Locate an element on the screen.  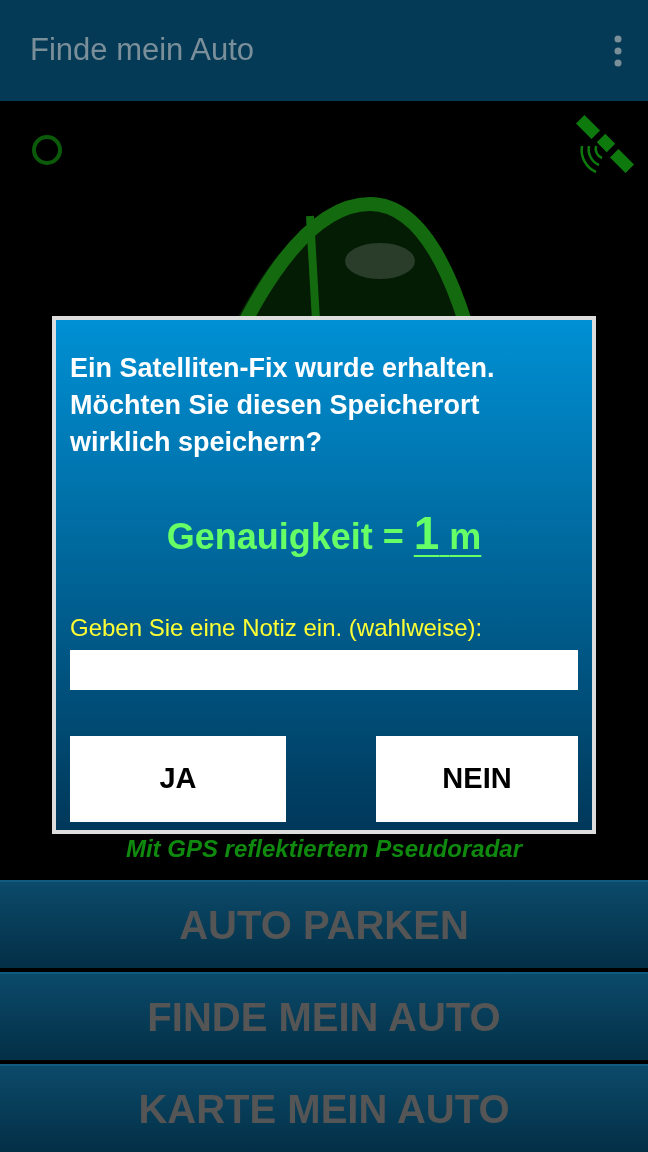
action-button: KARTE MEIN AUTO is located at coordinates (324, 1108).